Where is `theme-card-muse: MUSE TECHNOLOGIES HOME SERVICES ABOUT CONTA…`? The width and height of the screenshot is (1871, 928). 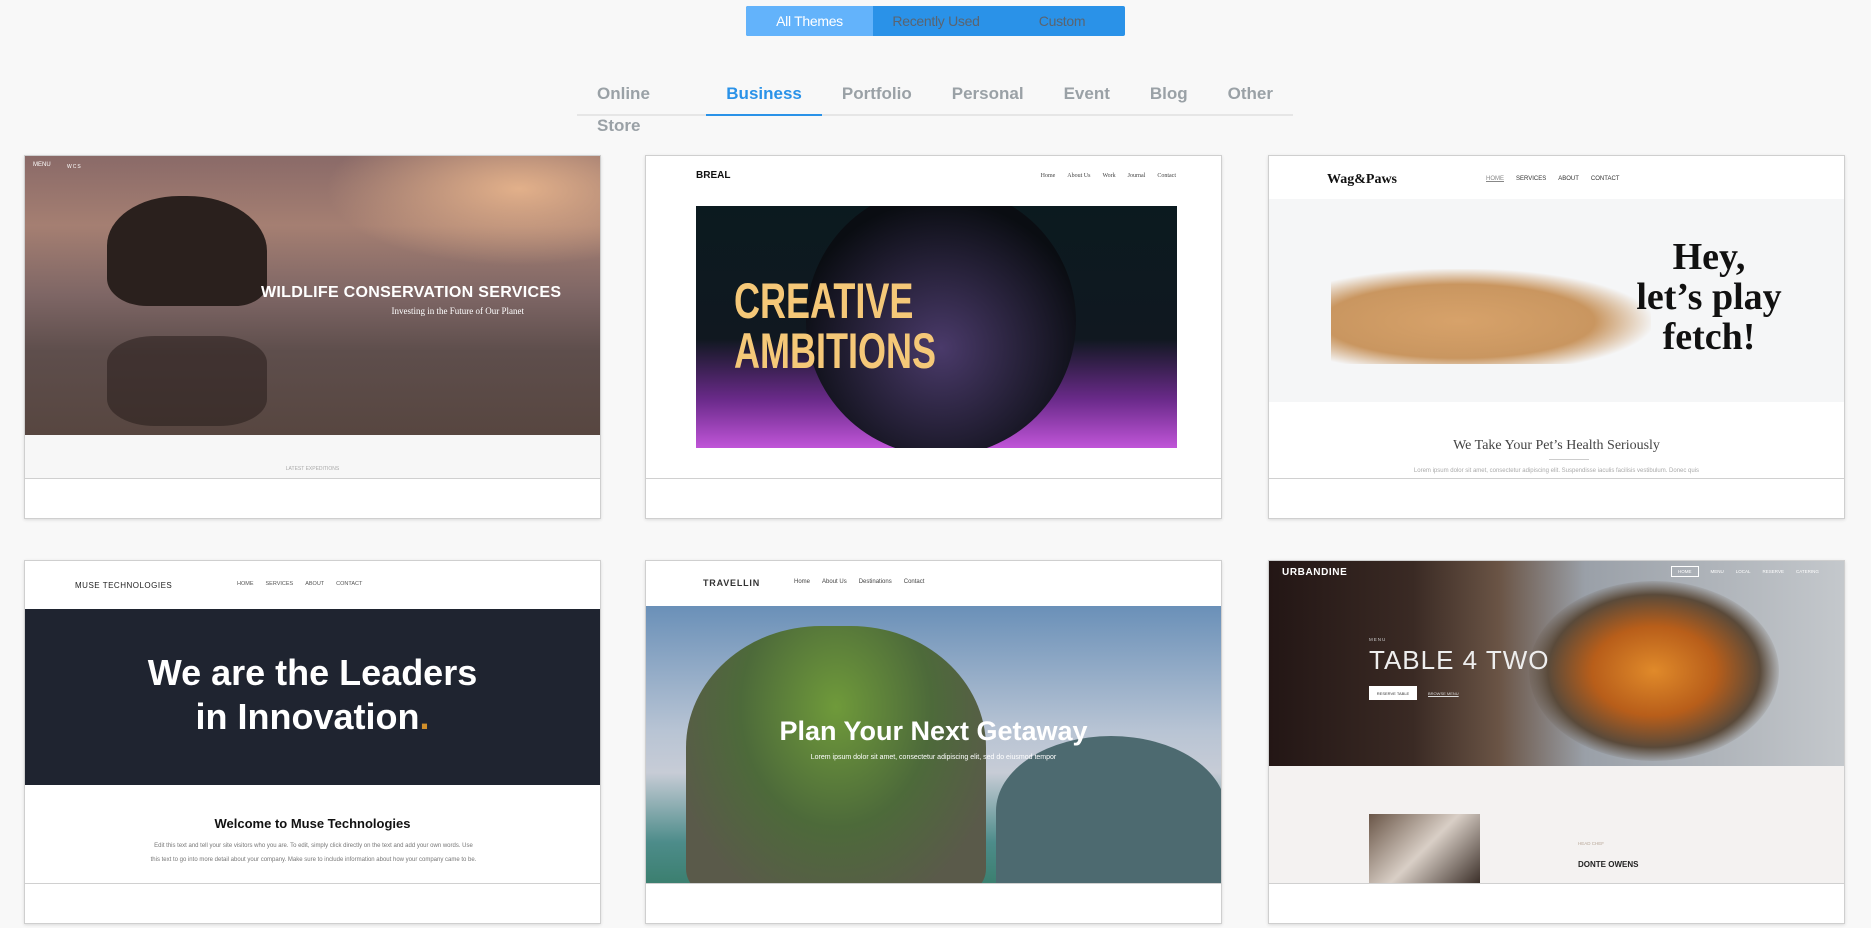 theme-card-muse: MUSE TECHNOLOGIES HOME SERVICES ABOUT CONTA… is located at coordinates (312, 742).